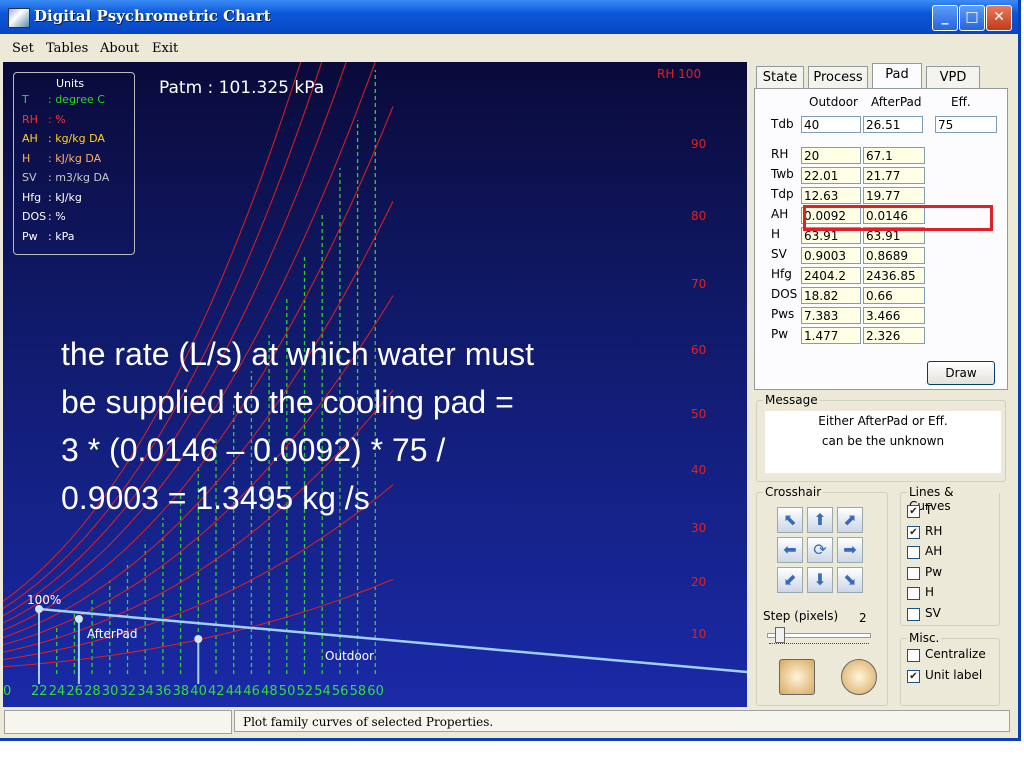 The width and height of the screenshot is (1024, 768). What do you see at coordinates (933, 572) in the screenshot?
I see `checkbox-label: Pw` at bounding box center [933, 572].